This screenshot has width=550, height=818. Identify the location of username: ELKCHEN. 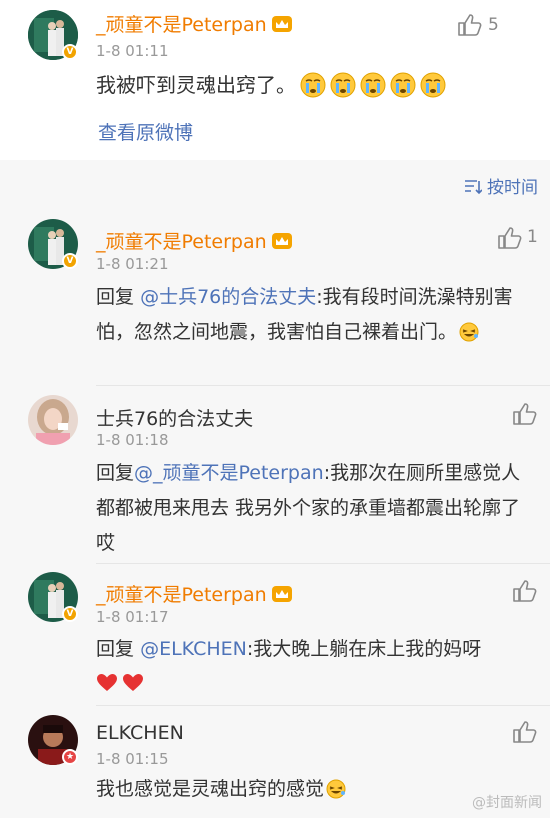
(140, 733).